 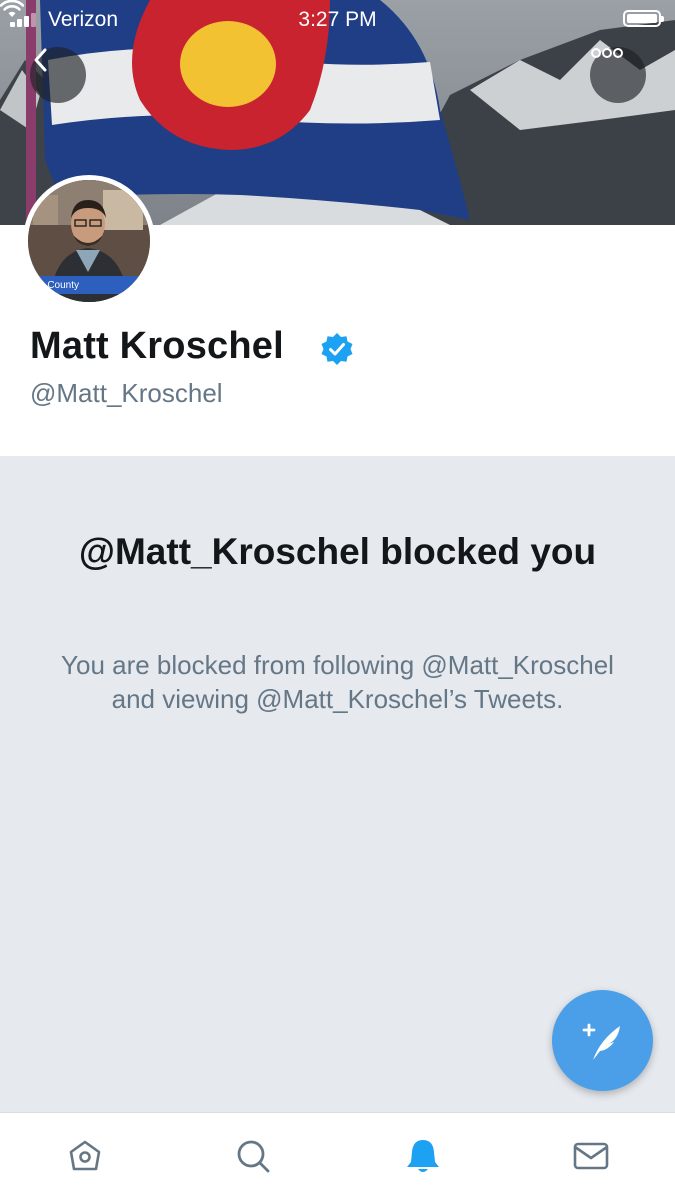 What do you see at coordinates (337, 551) in the screenshot?
I see `blocked-title: @Matt_Kroschel blocked you` at bounding box center [337, 551].